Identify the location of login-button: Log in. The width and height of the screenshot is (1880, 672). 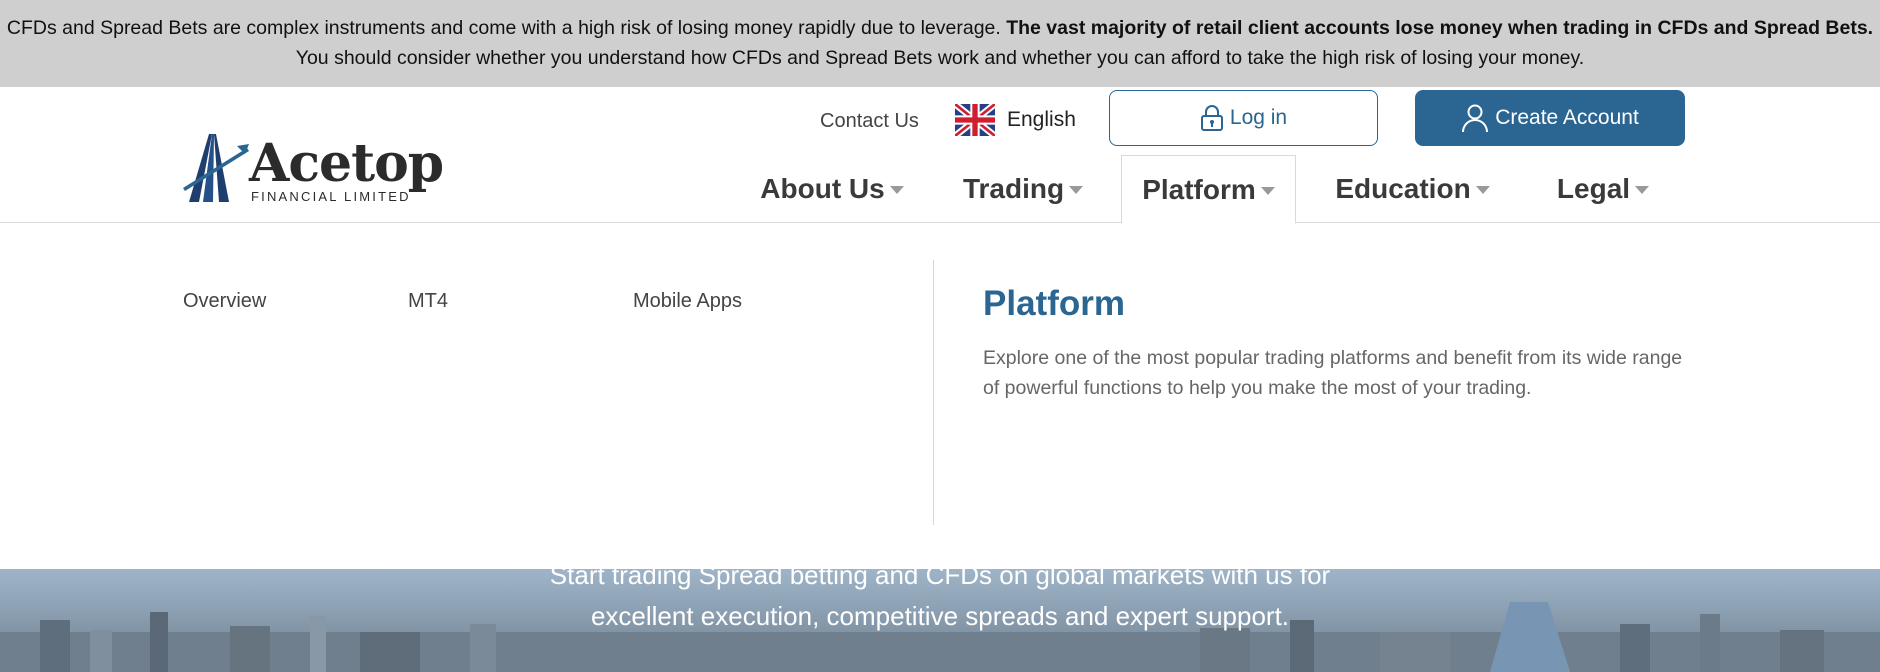
(1243, 118).